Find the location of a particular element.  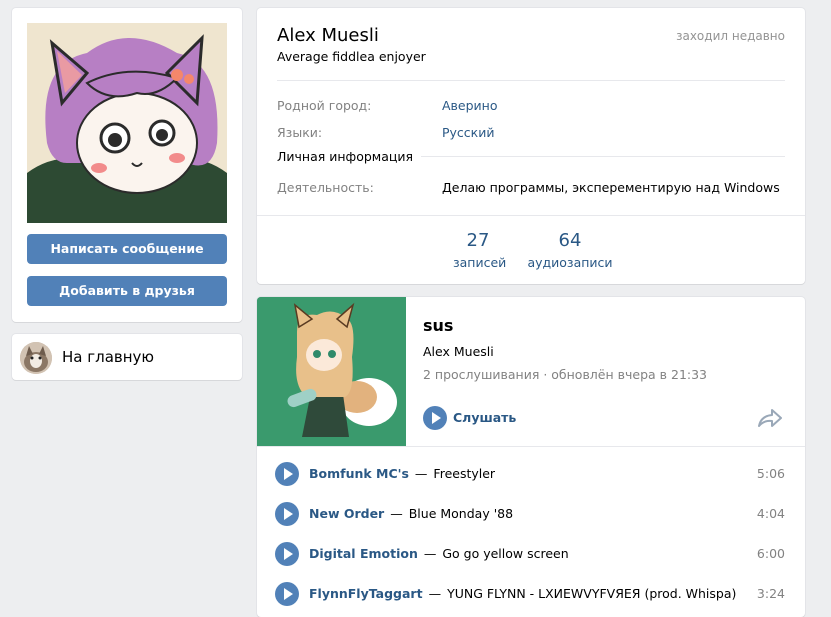

playlist-cover is located at coordinates (331, 371).